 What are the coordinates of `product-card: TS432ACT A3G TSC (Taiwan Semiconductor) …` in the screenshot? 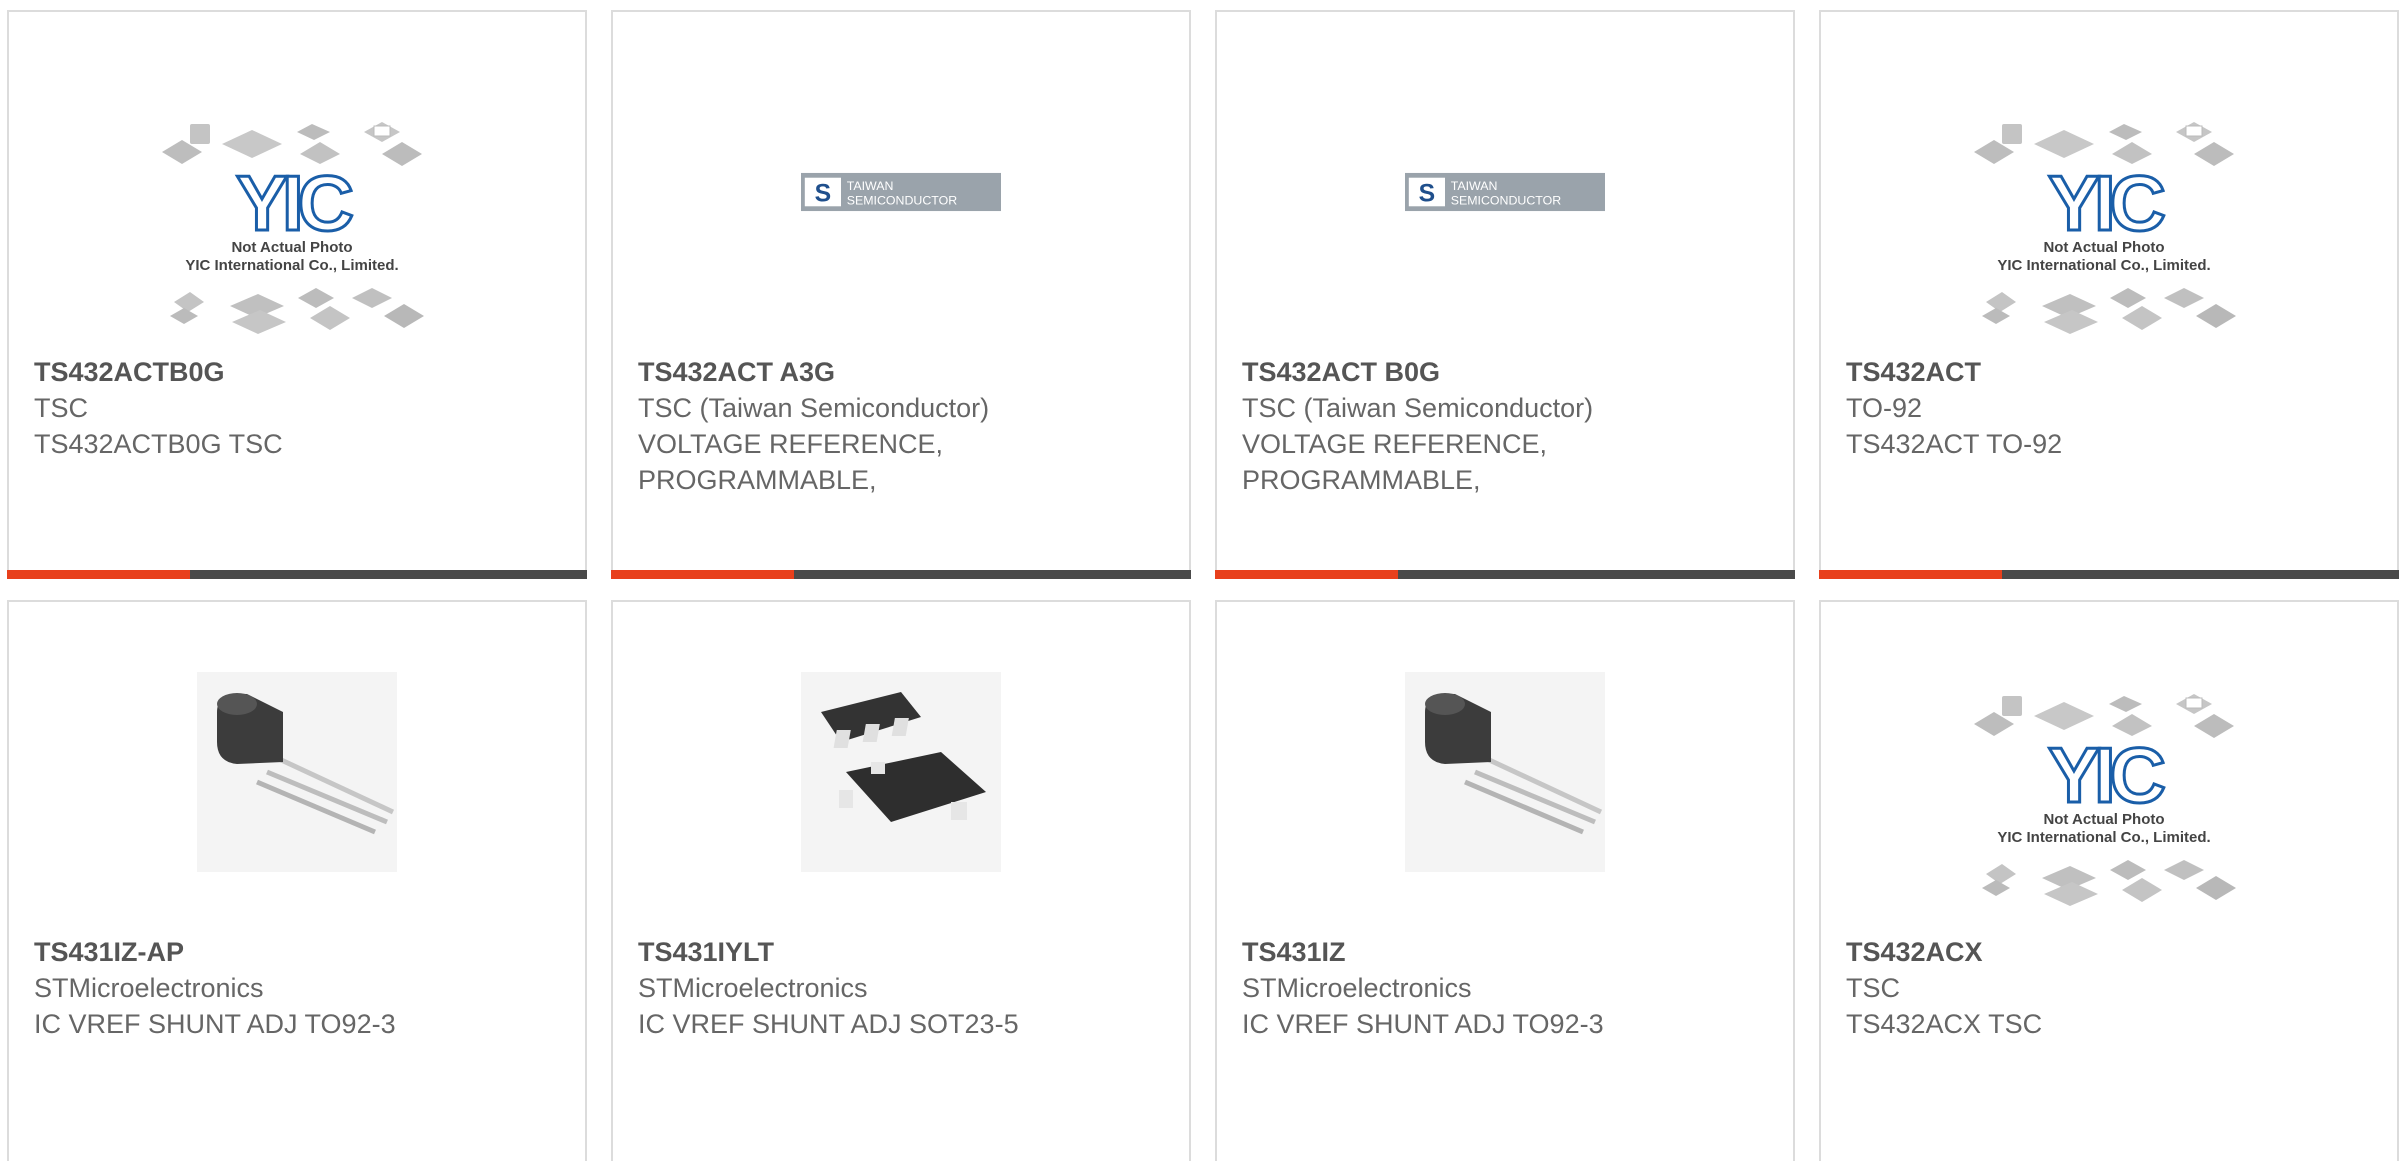 It's located at (901, 294).